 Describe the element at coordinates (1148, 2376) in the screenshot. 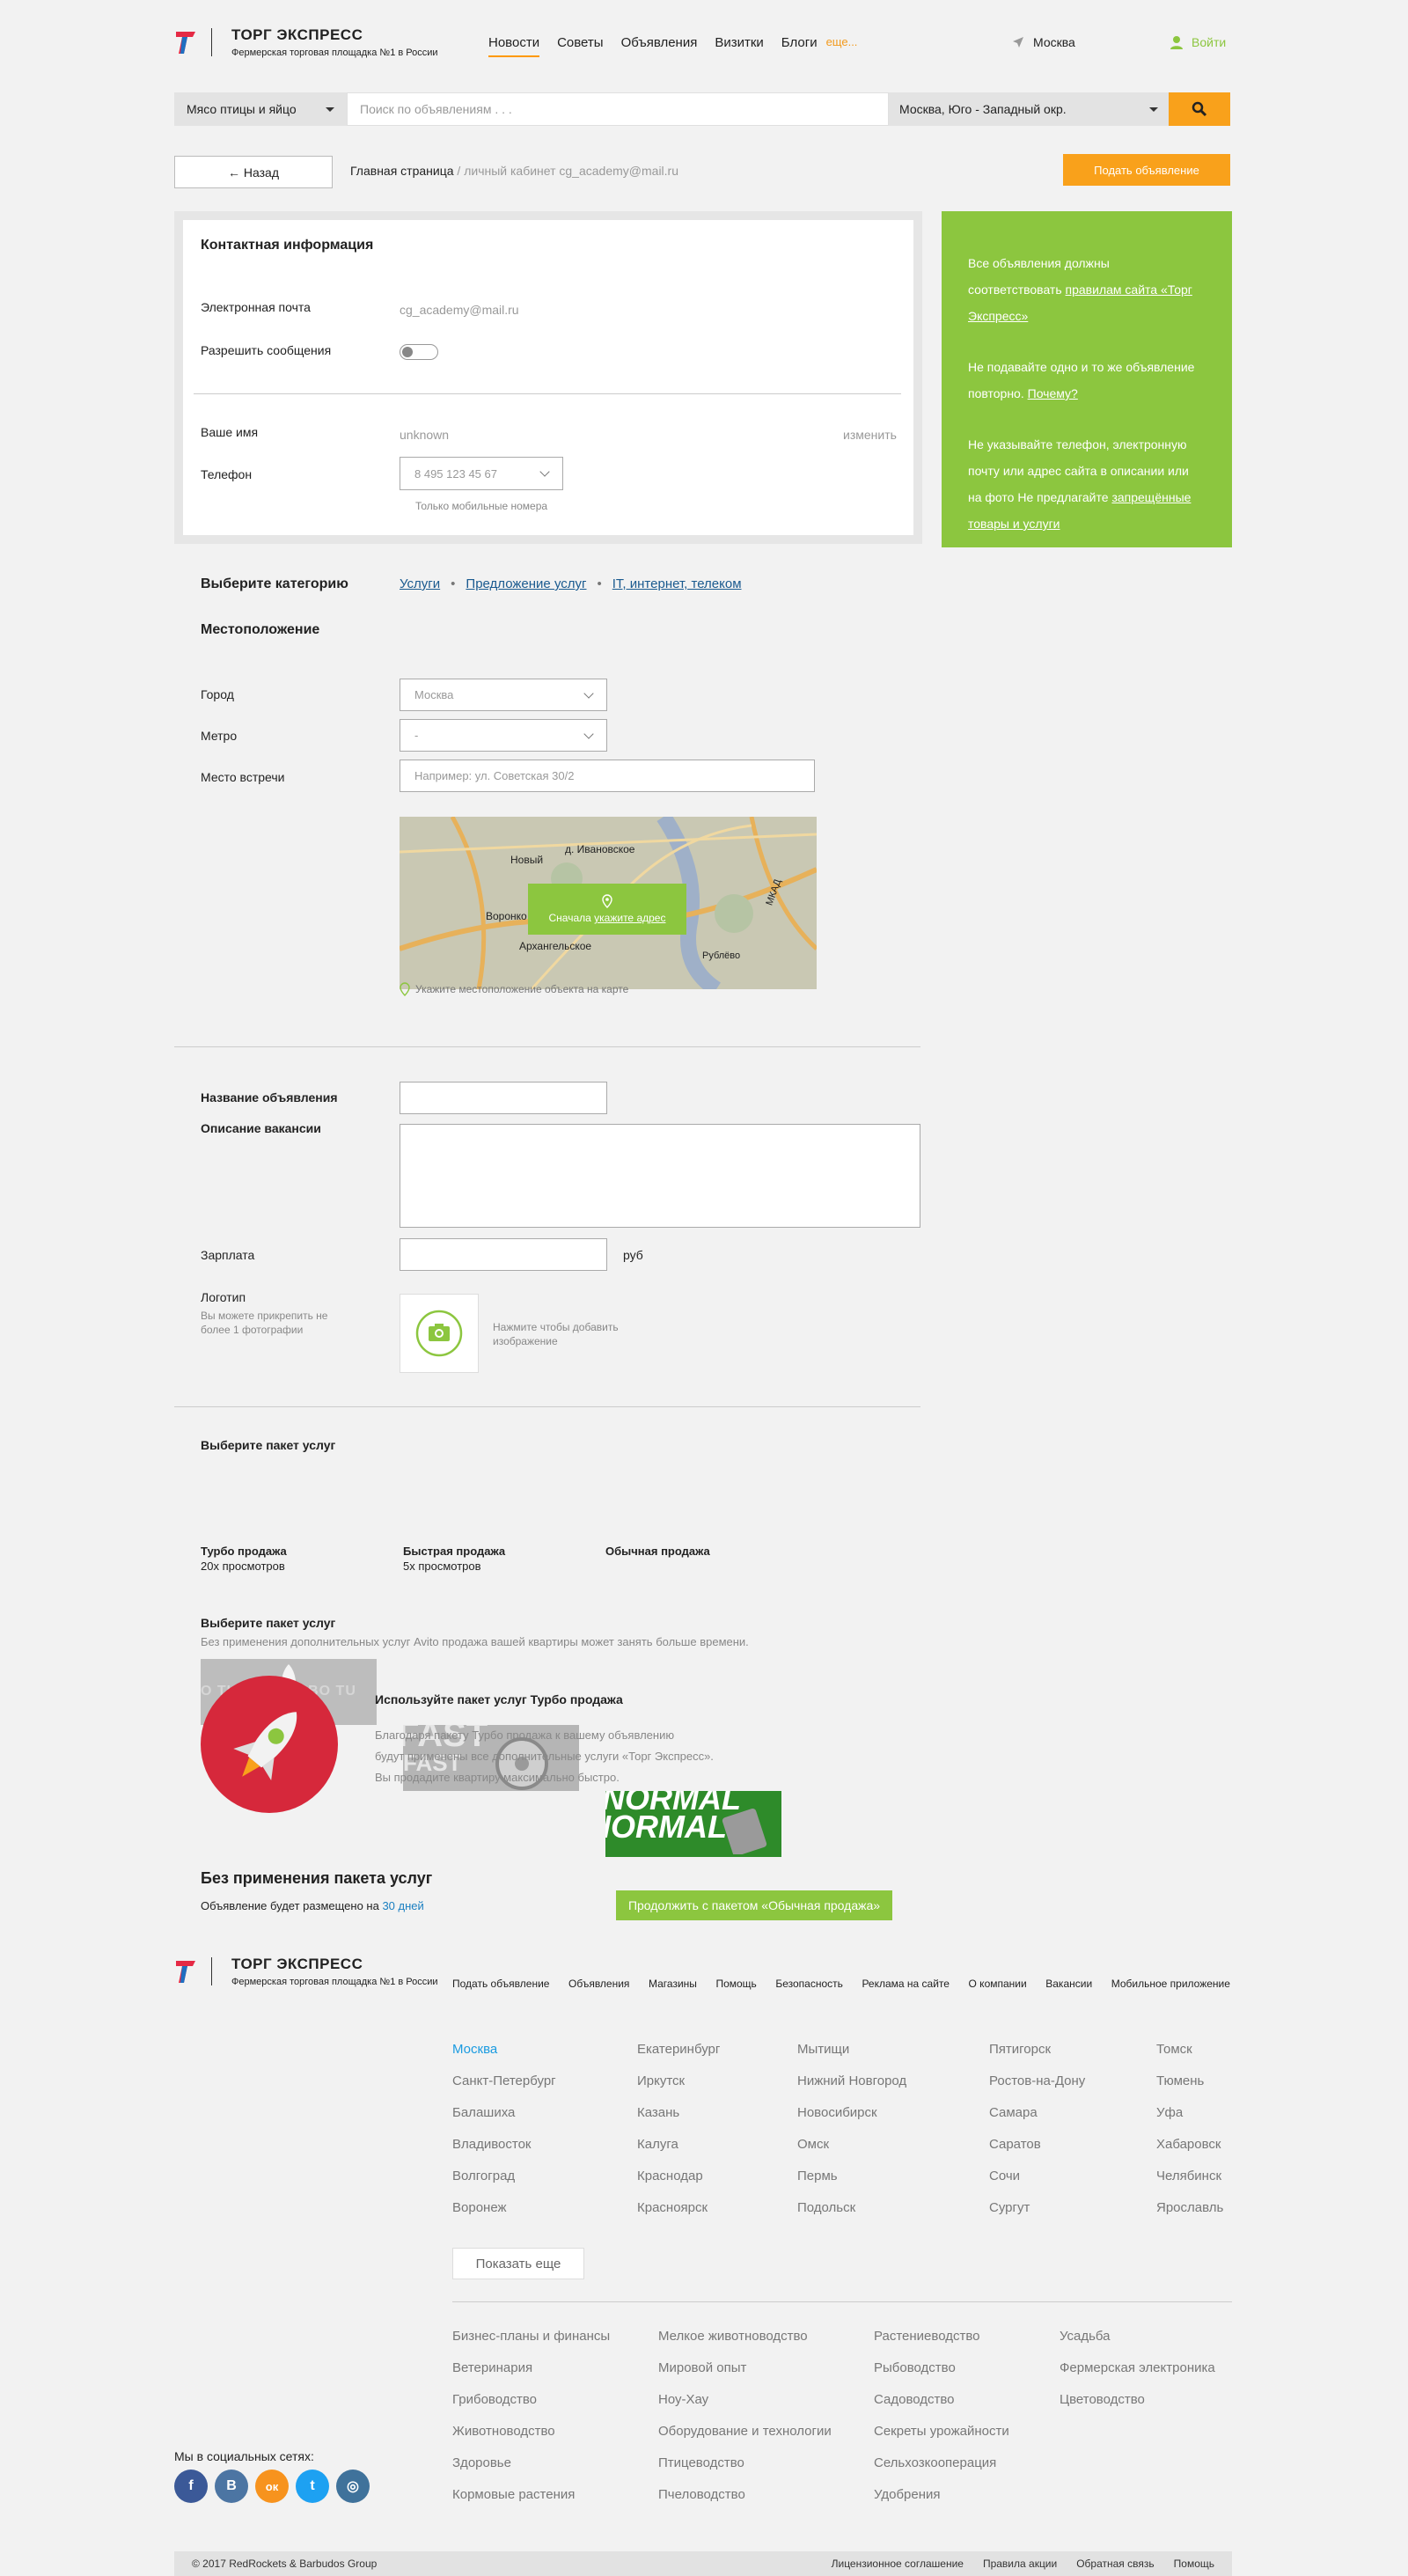

I see `topic-link: Фермерская электроника` at that location.